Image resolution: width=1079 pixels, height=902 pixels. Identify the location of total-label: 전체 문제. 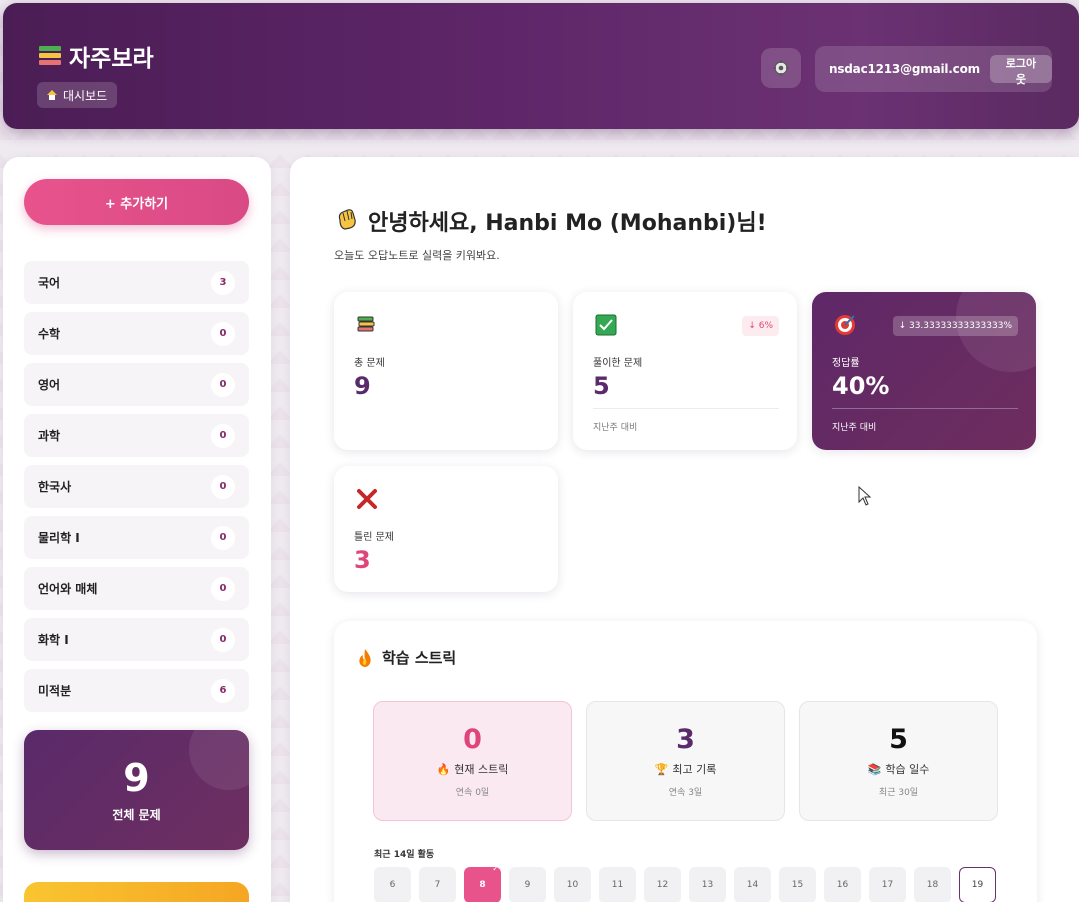
(136, 815).